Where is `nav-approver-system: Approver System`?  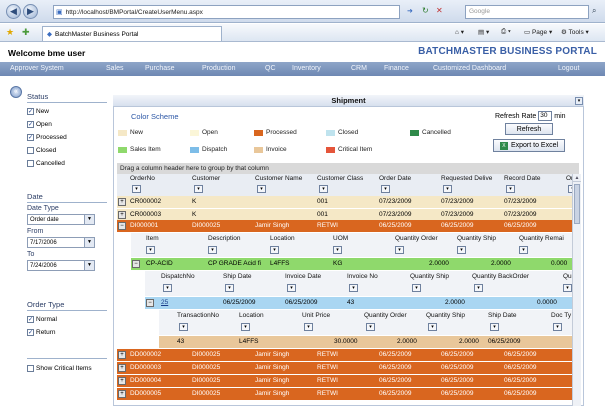
nav-approver-system: Approver System is located at coordinates (37, 68).